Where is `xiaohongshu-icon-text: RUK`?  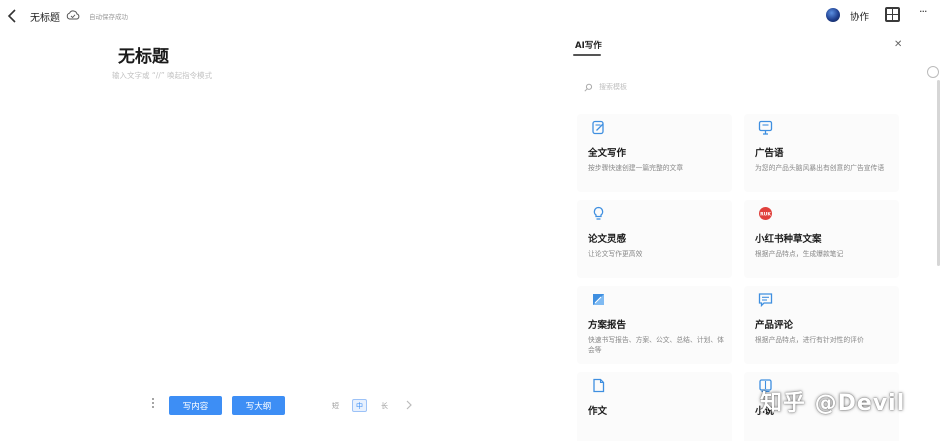 xiaohongshu-icon-text: RUK is located at coordinates (765, 214).